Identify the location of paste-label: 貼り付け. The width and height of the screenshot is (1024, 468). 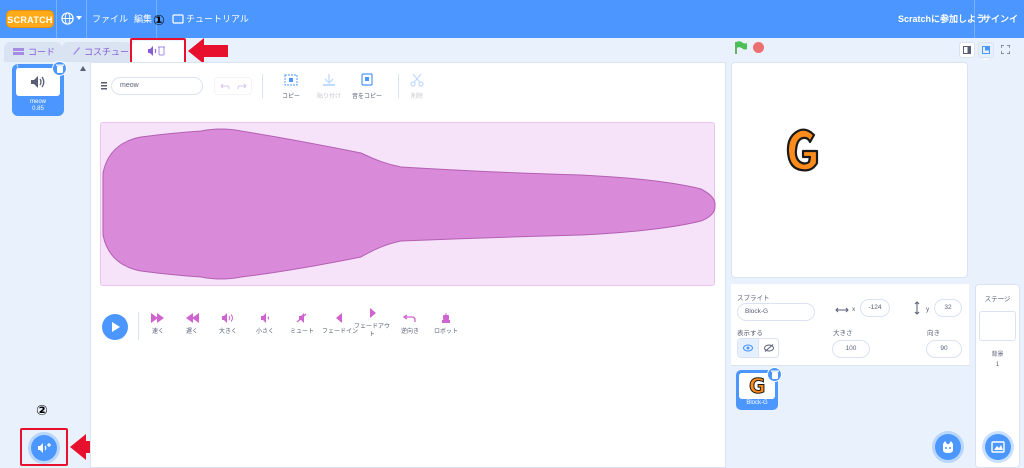
(328, 97).